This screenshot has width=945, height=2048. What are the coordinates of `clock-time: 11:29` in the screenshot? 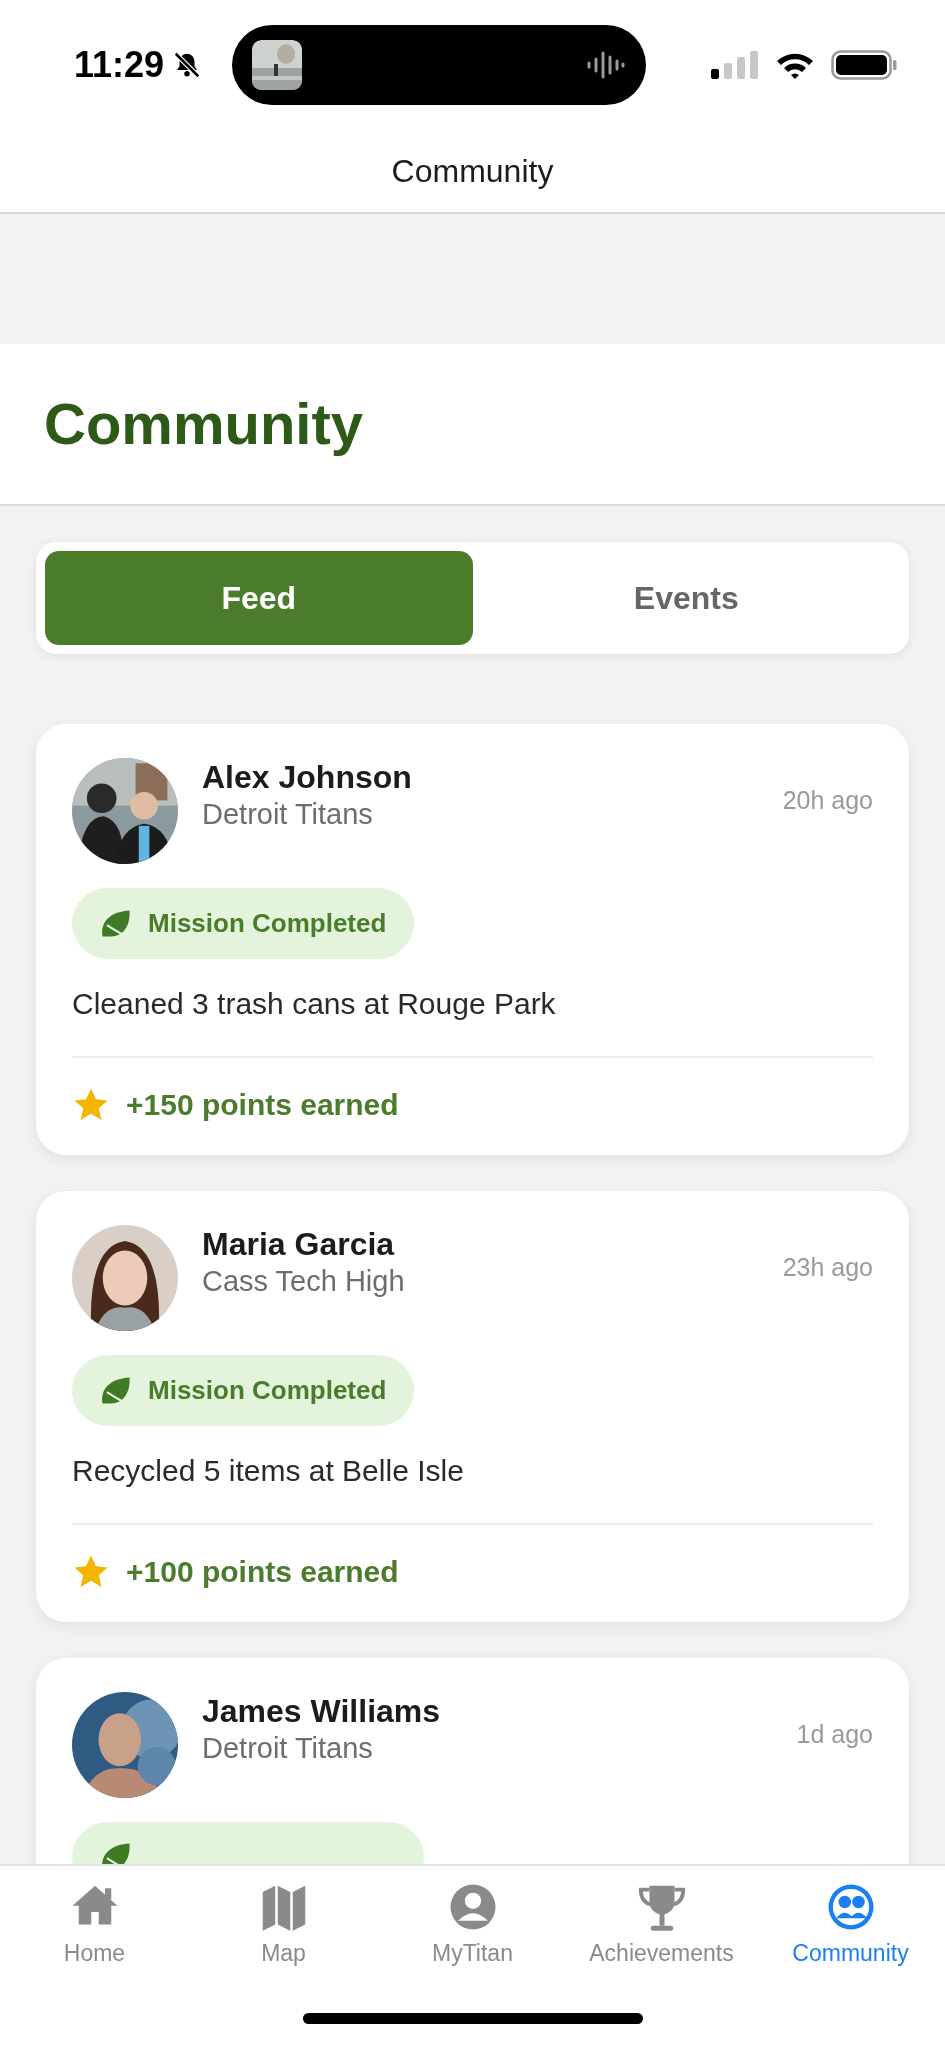 It's located at (119, 65).